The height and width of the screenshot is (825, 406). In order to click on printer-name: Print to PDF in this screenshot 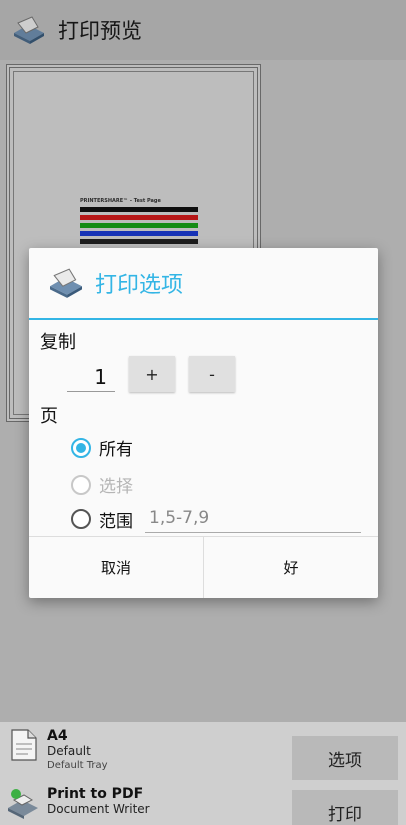, I will do `click(95, 794)`.